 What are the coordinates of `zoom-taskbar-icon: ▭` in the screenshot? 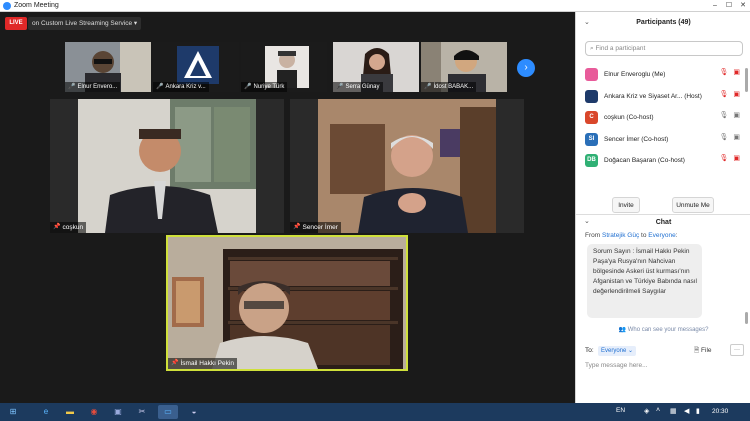 It's located at (168, 412).